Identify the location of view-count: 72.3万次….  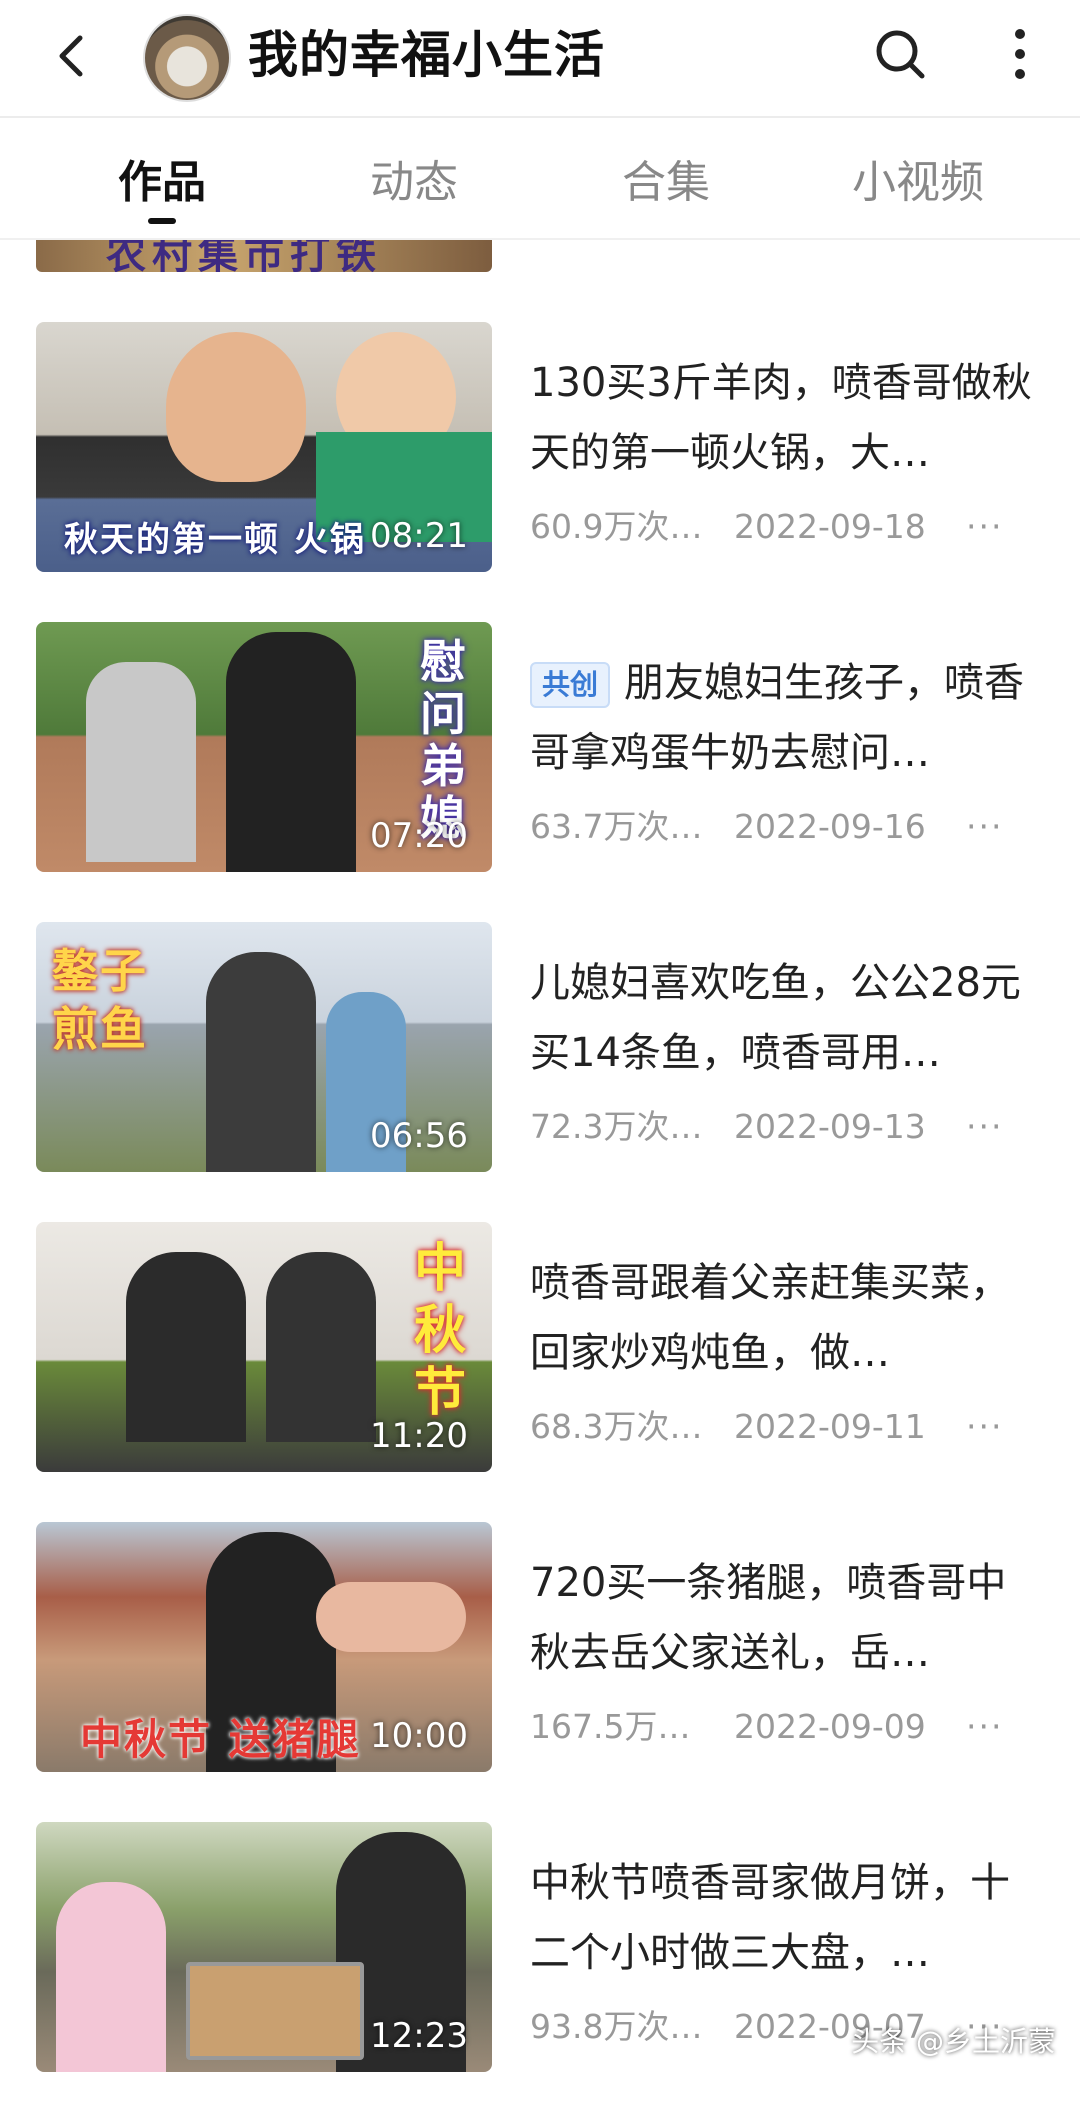
(616, 1126).